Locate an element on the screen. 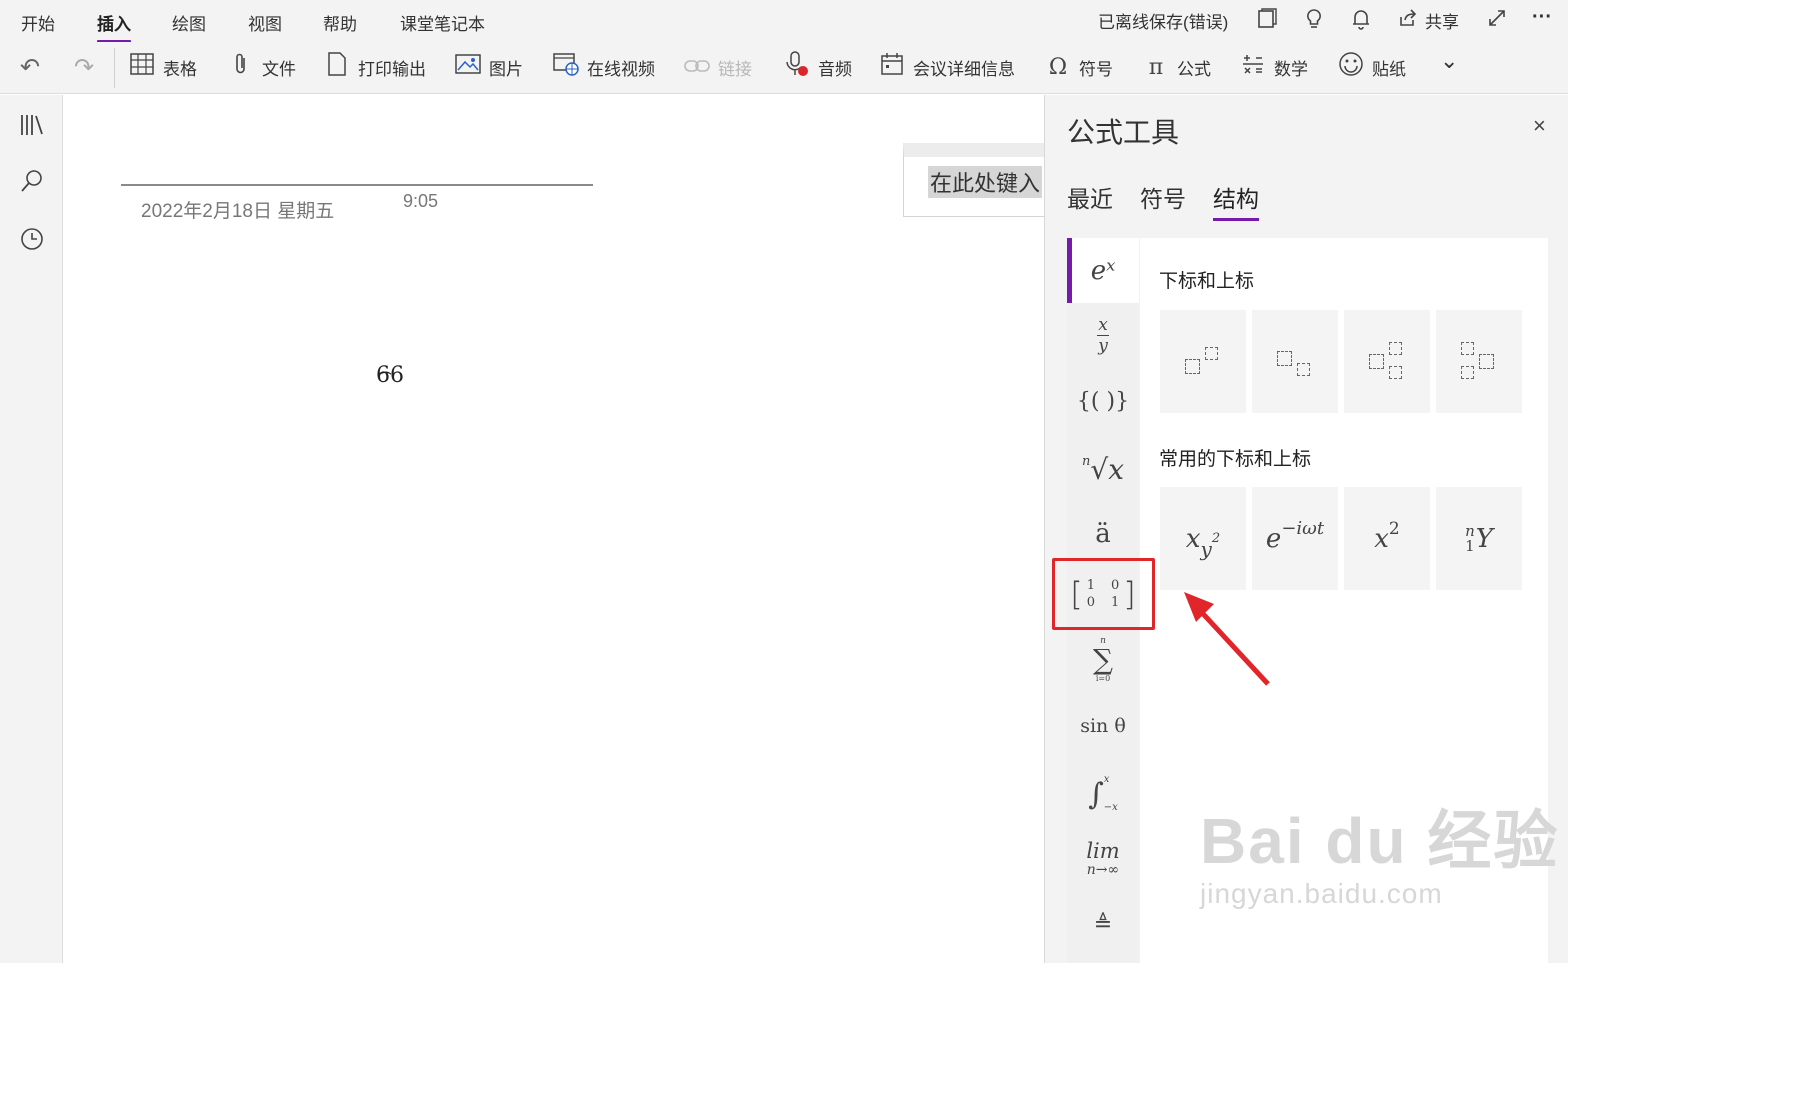  online-video-button: 在线视频 is located at coordinates (604, 67).